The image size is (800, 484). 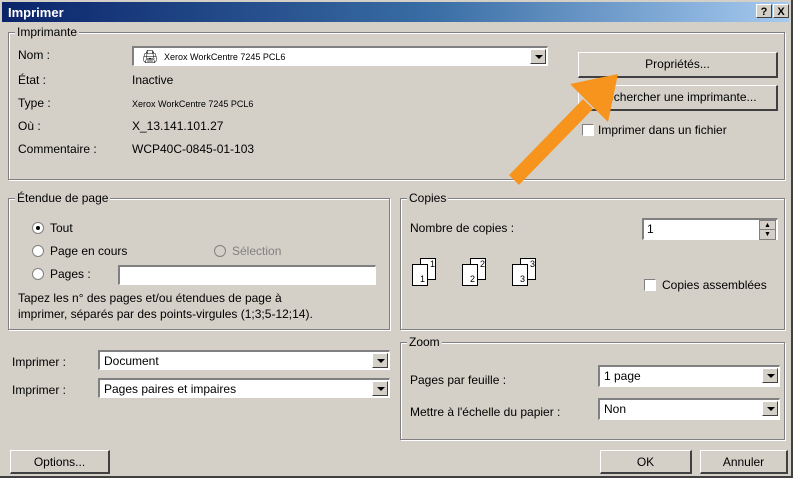 I want to click on printer-icon: 🖨, so click(x=150, y=56).